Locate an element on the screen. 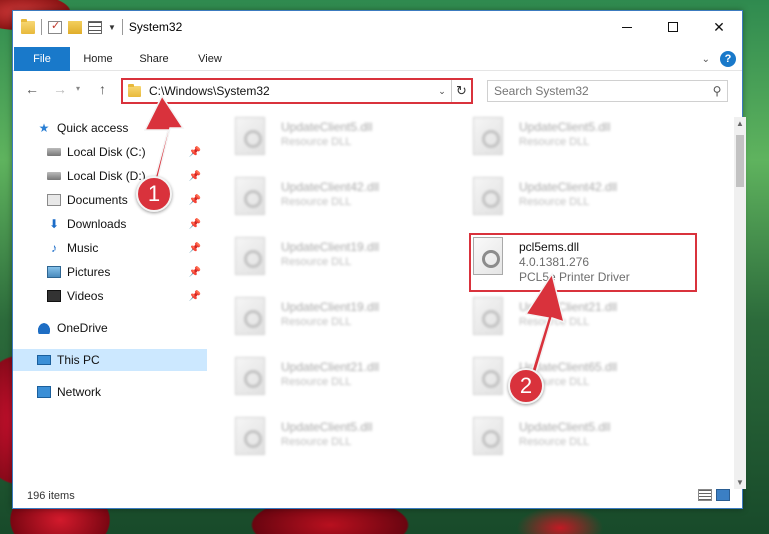  sidebar-item-pictures: Pictures 📌 is located at coordinates (110, 272).